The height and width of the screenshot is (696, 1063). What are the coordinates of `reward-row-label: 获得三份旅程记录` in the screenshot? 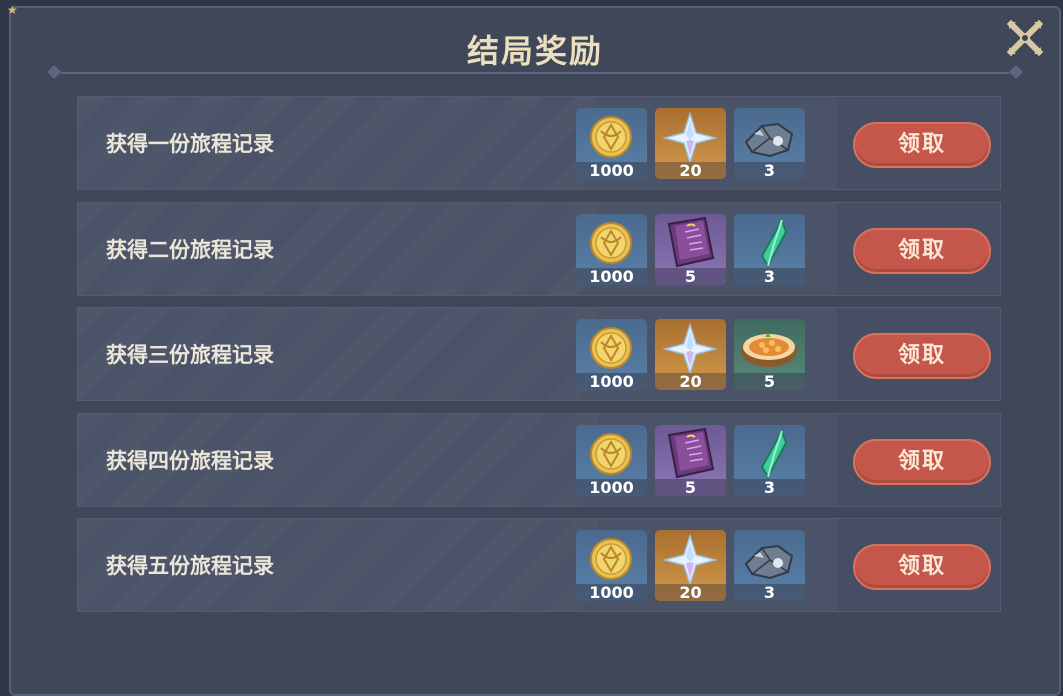 It's located at (190, 355).